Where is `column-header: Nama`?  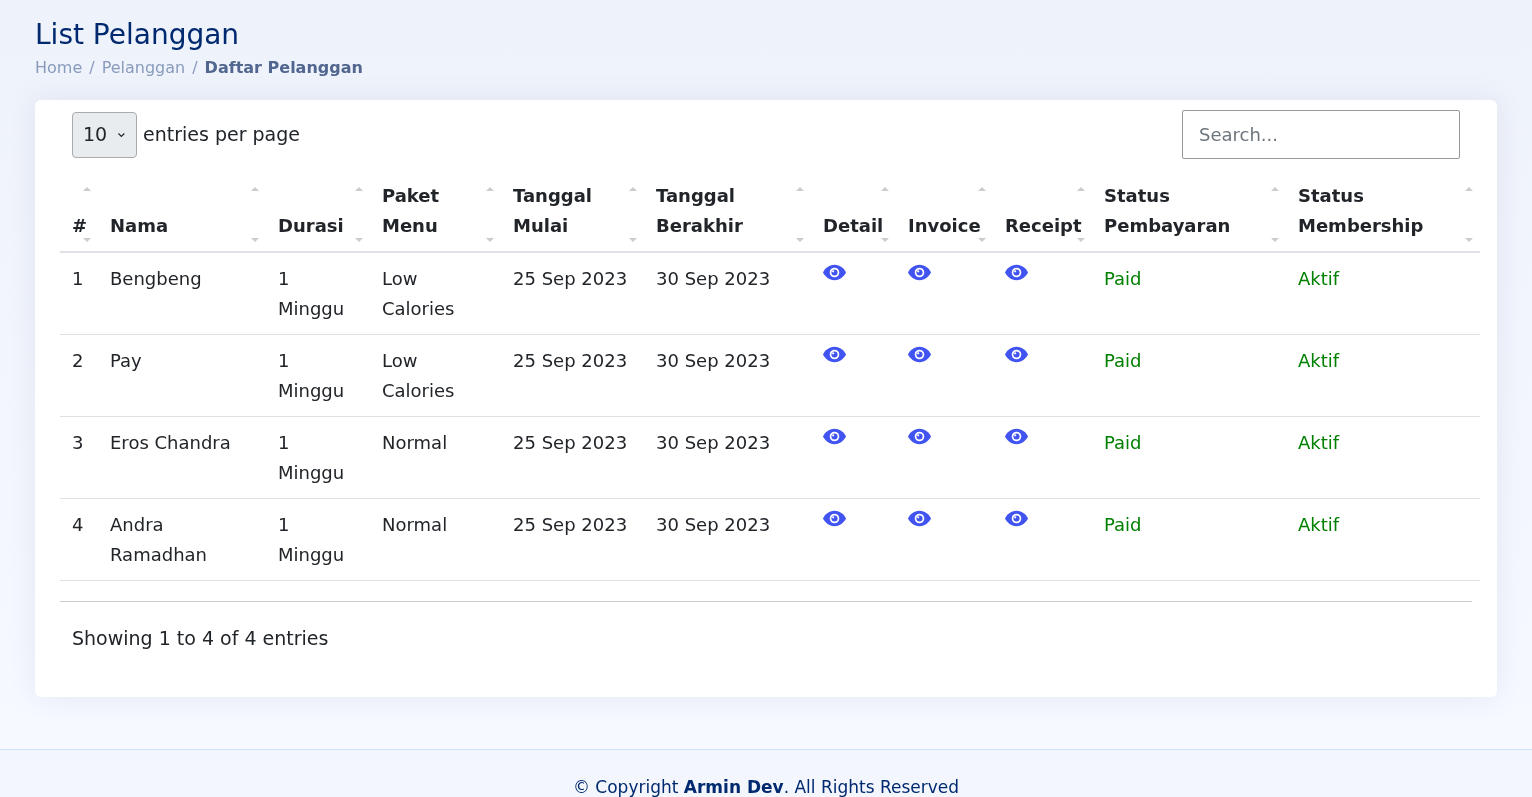
column-header: Nama is located at coordinates (182, 211).